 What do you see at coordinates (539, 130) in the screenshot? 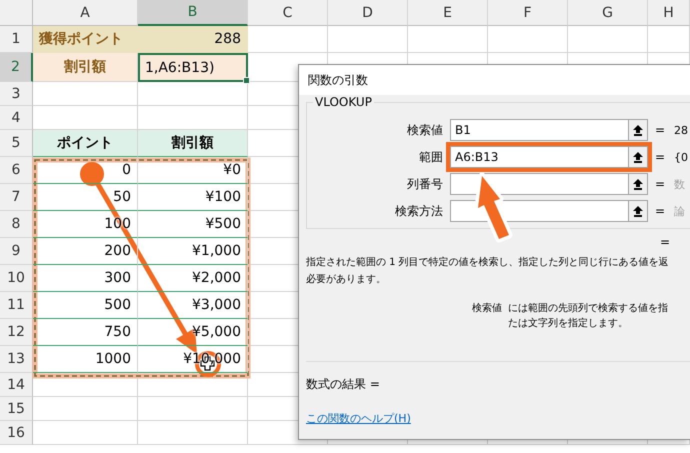
I see `argument-field: B1` at bounding box center [539, 130].